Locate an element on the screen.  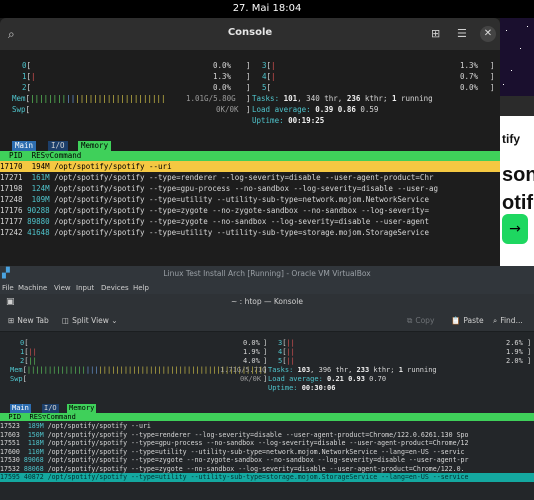
cpu-meter: 5[|| is located at coordinates (286, 361).